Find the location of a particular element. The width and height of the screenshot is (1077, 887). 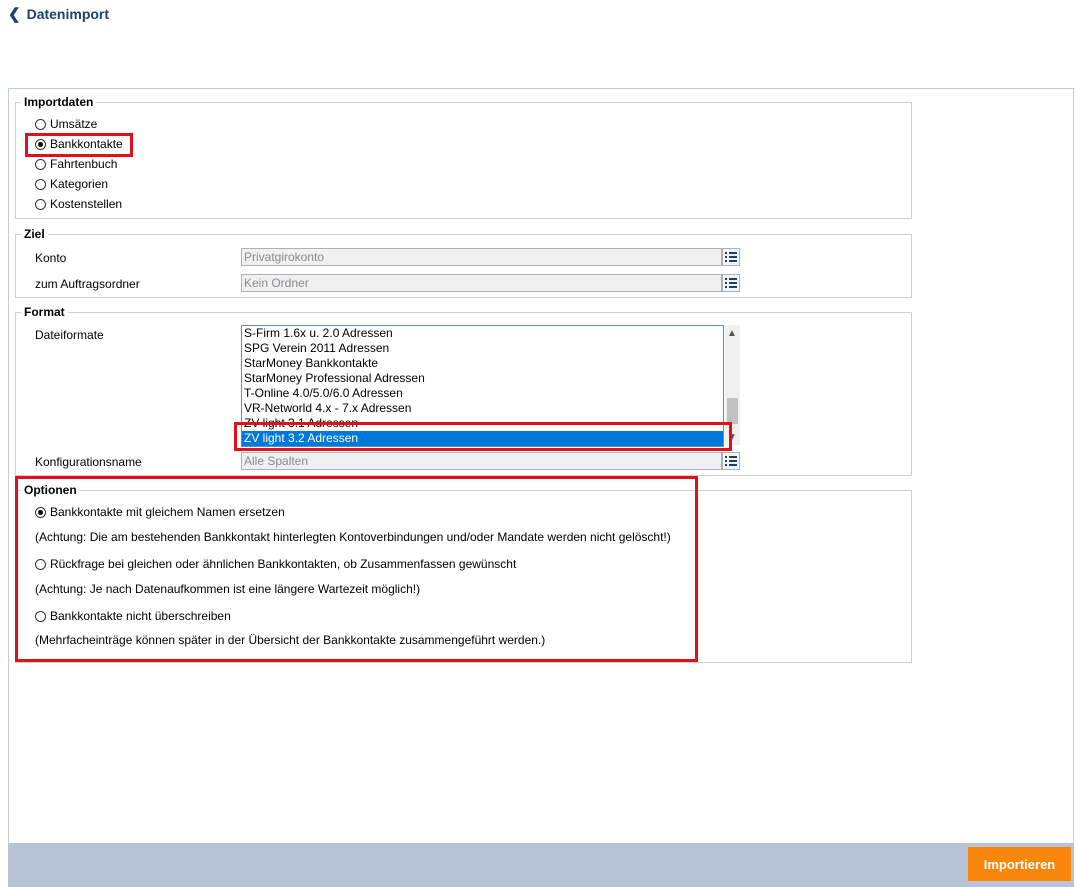

optionen-legend: Optionen is located at coordinates (50, 490).